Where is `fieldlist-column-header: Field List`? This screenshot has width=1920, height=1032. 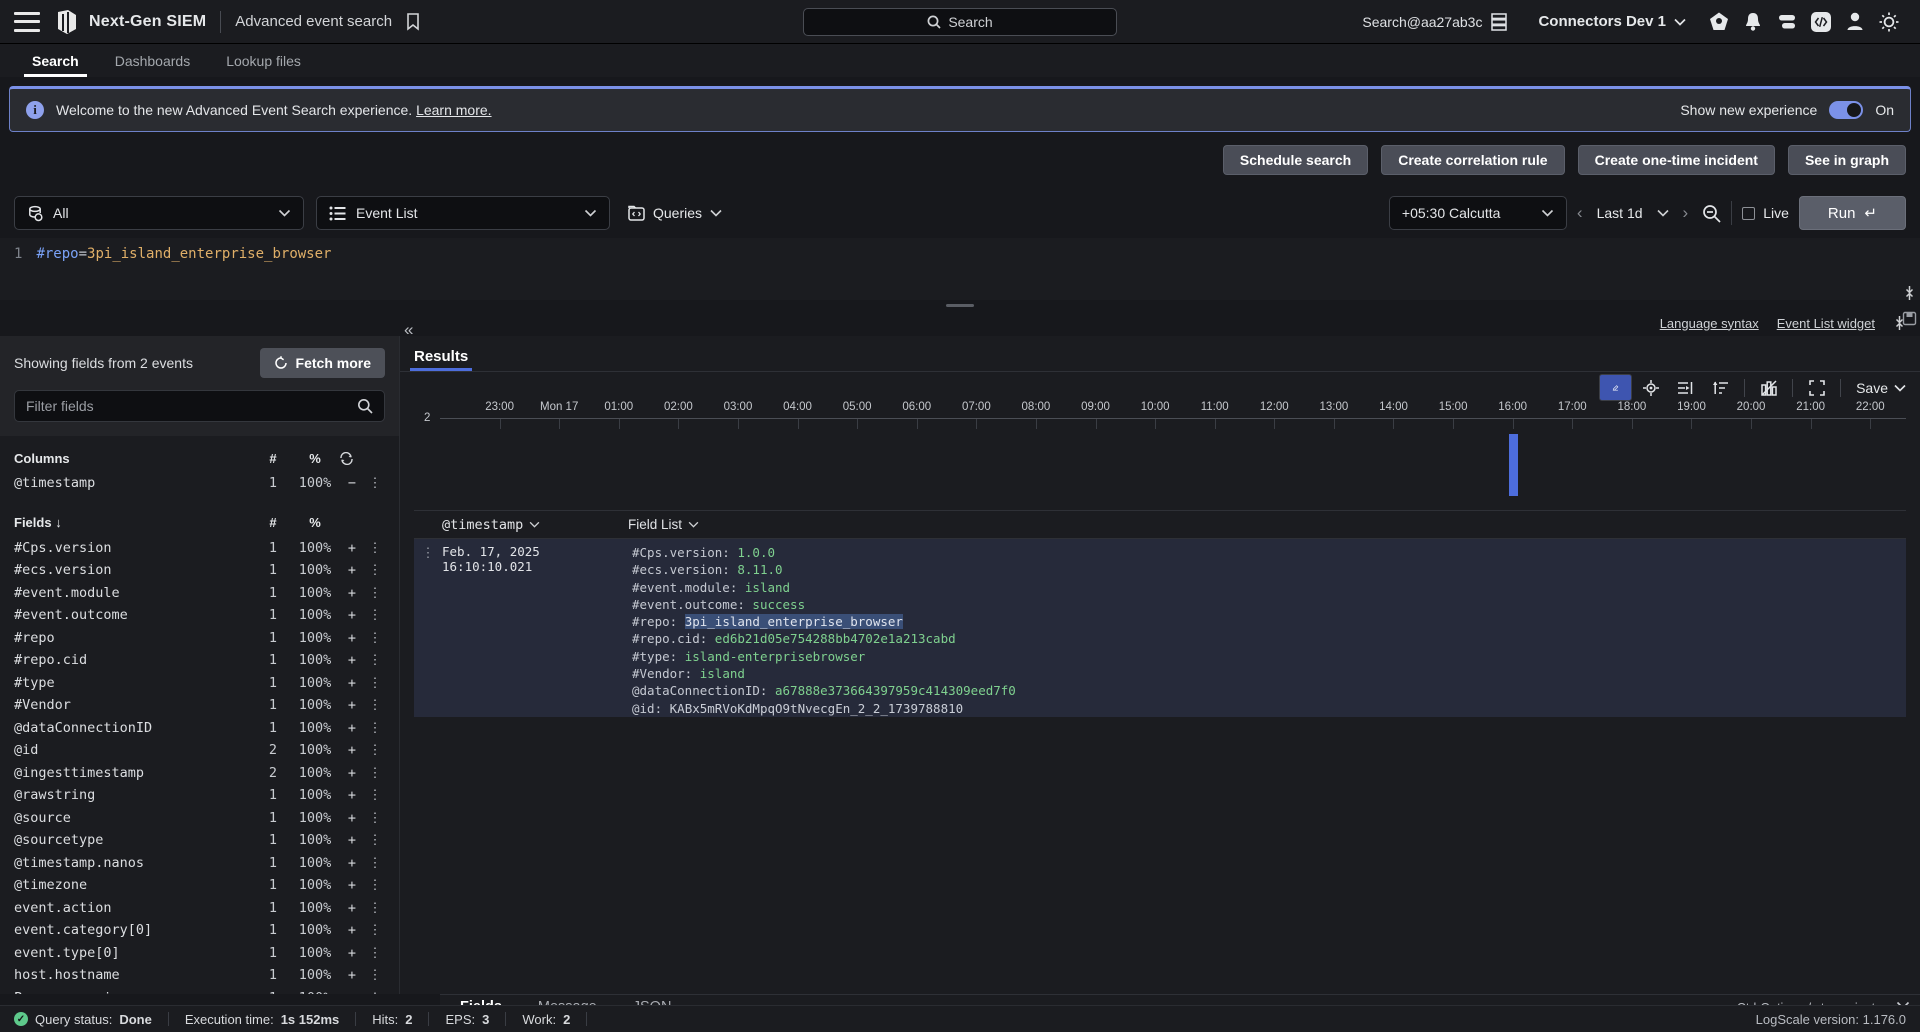
fieldlist-column-header: Field List is located at coordinates (663, 524).